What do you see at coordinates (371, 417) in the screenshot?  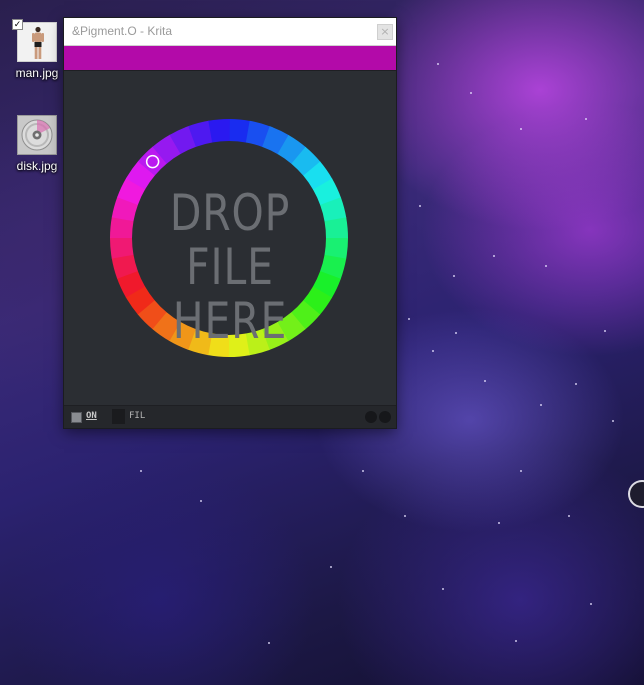 I see `status-dot-left` at bounding box center [371, 417].